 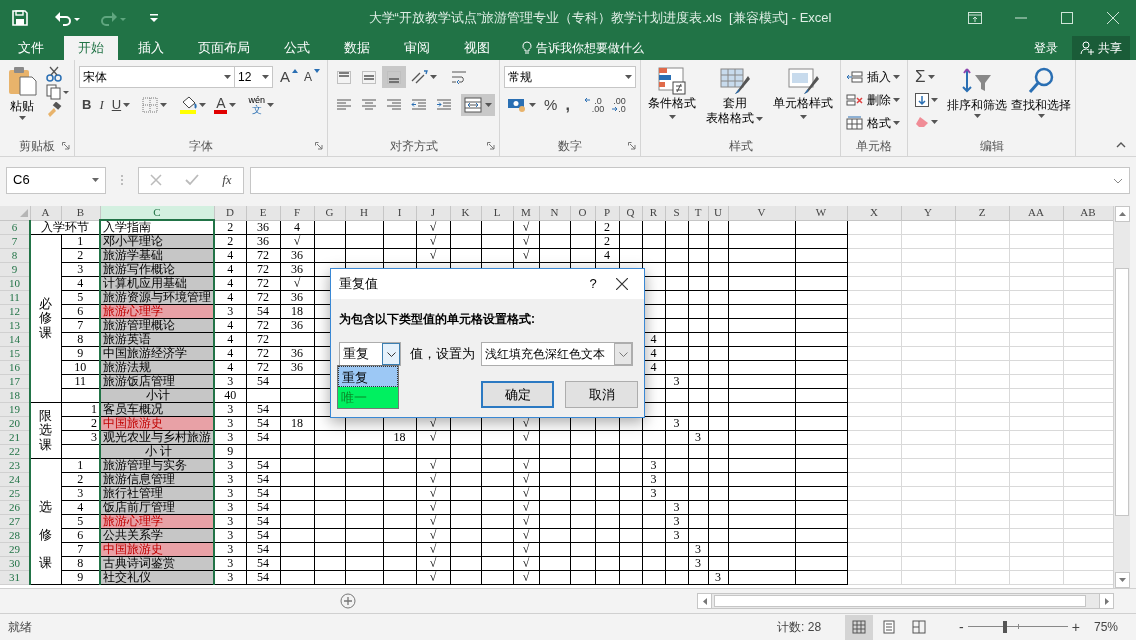 I want to click on font-color-button: A, so click(x=225, y=105).